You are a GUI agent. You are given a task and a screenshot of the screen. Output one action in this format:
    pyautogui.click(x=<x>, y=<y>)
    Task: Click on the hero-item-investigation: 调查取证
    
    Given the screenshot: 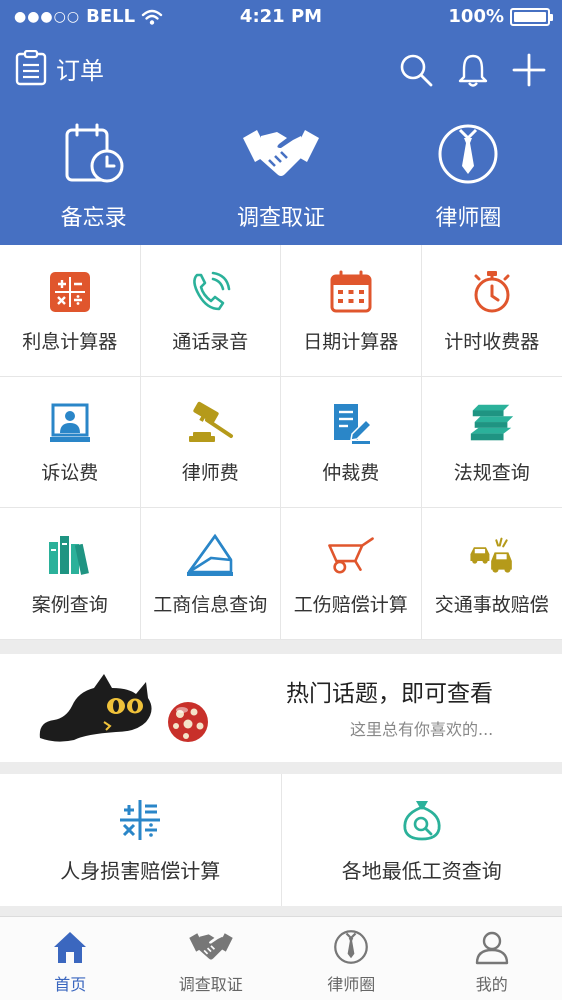 What is the action you would take?
    pyautogui.click(x=280, y=178)
    